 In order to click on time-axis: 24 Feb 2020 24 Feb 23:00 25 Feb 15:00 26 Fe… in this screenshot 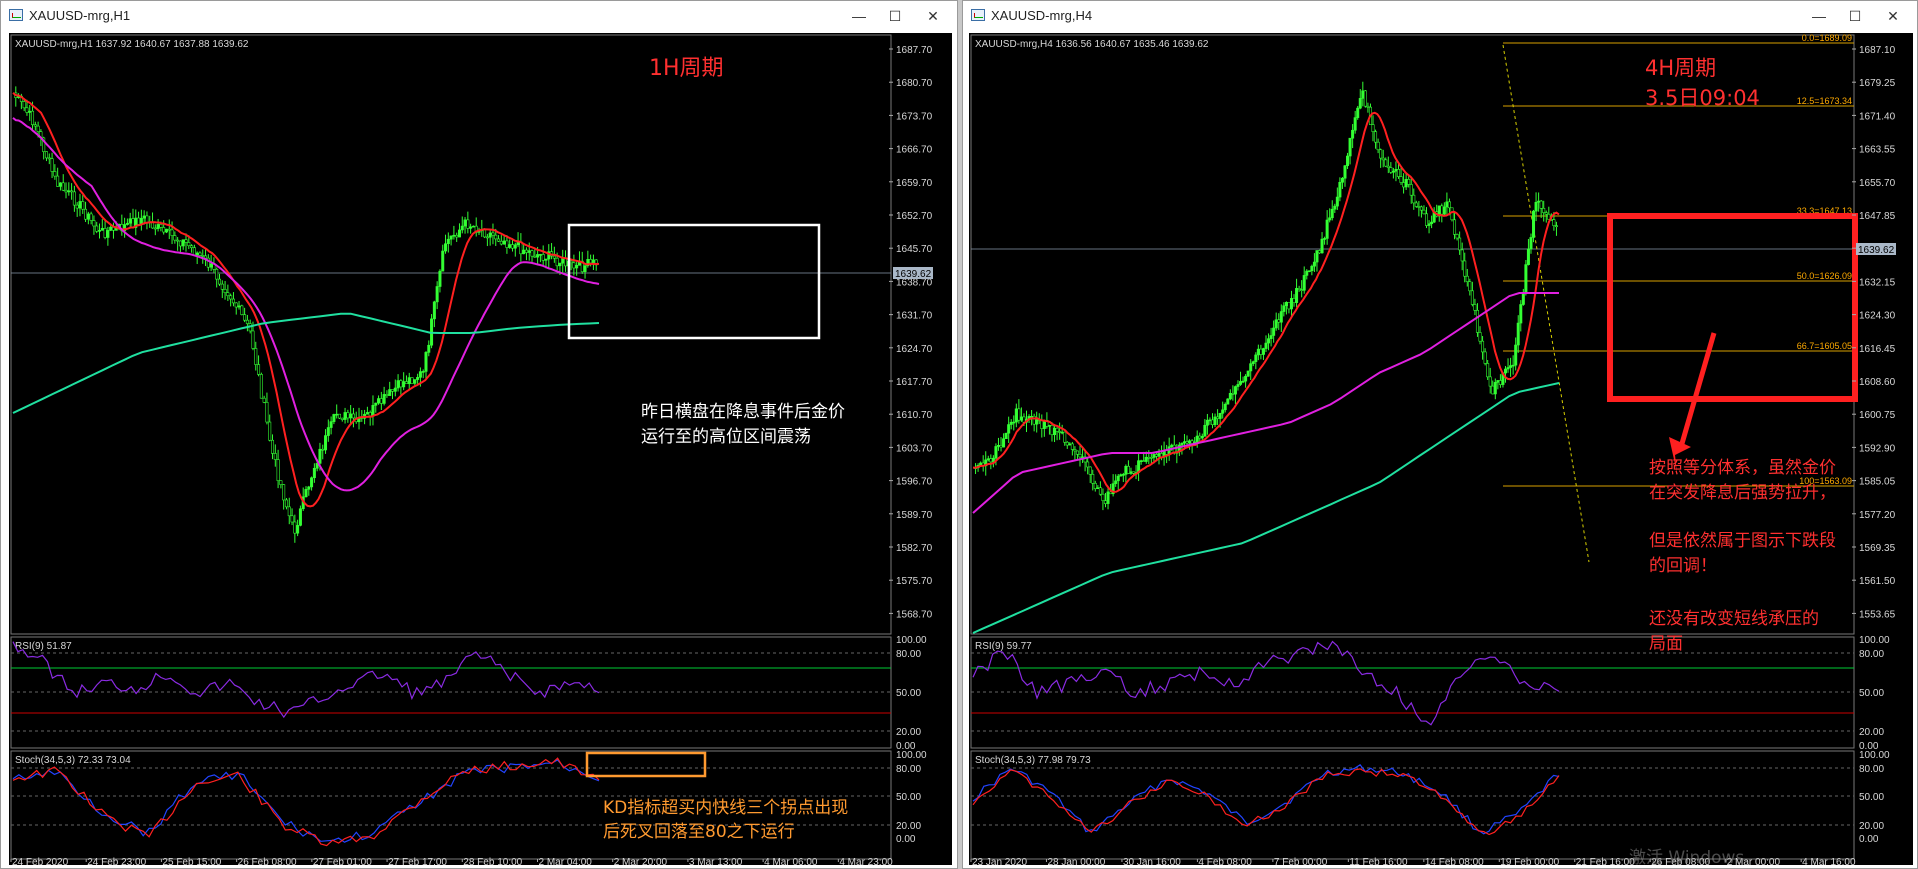, I will do `click(451, 861)`.